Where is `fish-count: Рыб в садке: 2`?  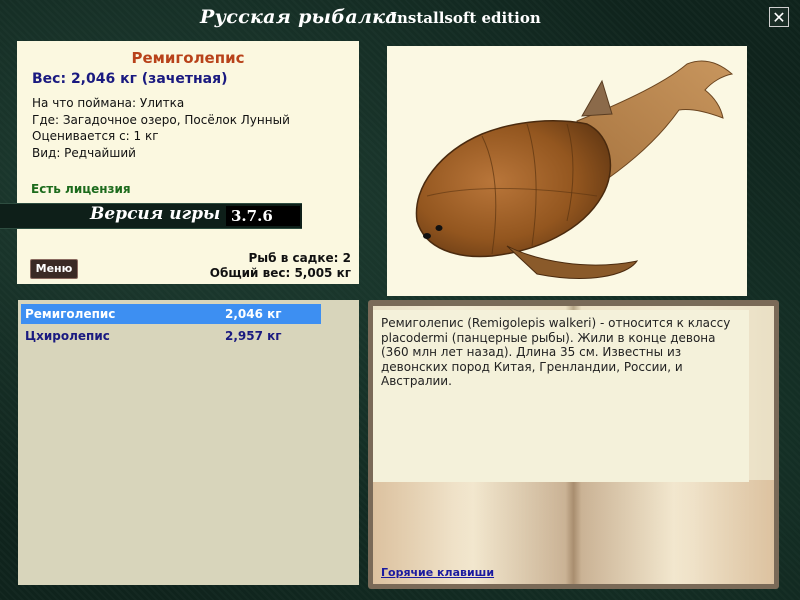 fish-count: Рыб в садке: 2 is located at coordinates (300, 258).